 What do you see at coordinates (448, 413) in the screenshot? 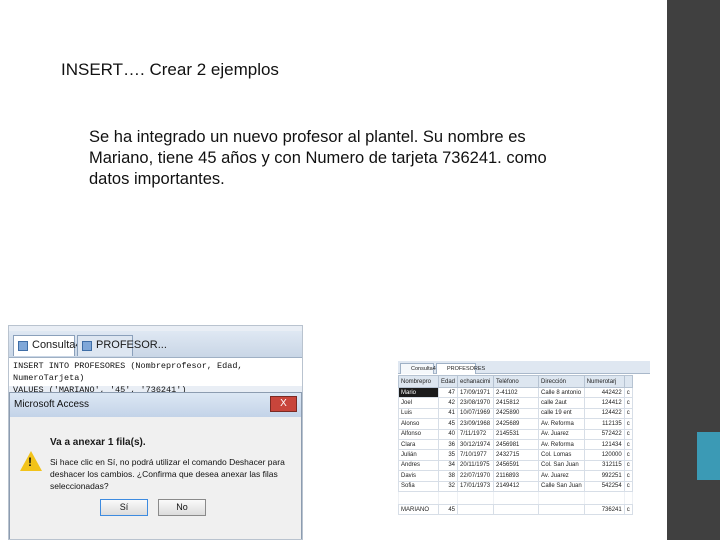
I see `table-cell: 41` at bounding box center [448, 413].